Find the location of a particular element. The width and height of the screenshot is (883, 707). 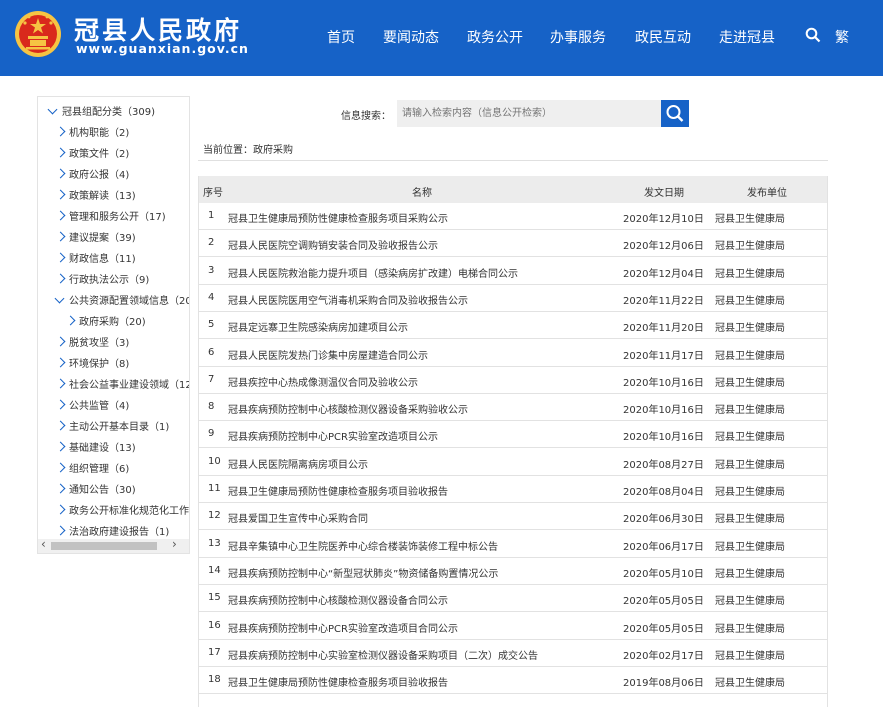

scroll-right-arrow-icon: › is located at coordinates (174, 544).